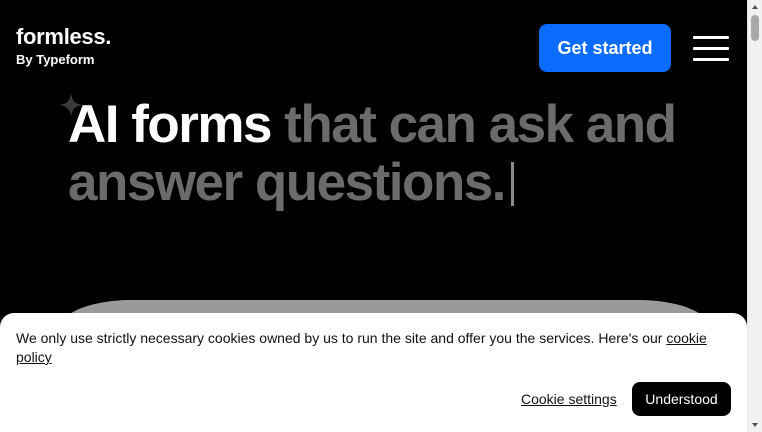 Image resolution: width=762 pixels, height=432 pixels. Describe the element at coordinates (754, 216) in the screenshot. I see `vertical-scrollbar` at that location.